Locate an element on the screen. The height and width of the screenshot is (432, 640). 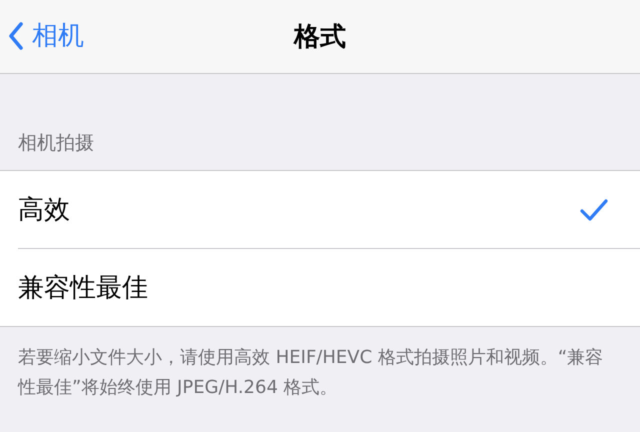
page-title: 格式 is located at coordinates (320, 37).